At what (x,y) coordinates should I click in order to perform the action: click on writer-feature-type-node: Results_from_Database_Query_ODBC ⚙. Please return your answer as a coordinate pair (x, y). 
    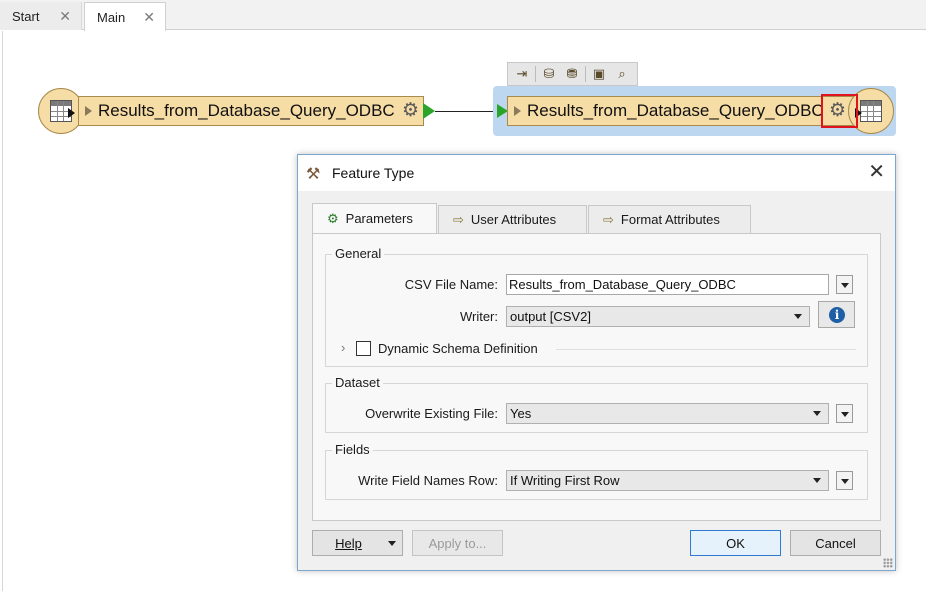
    Looking at the image, I should click on (682, 111).